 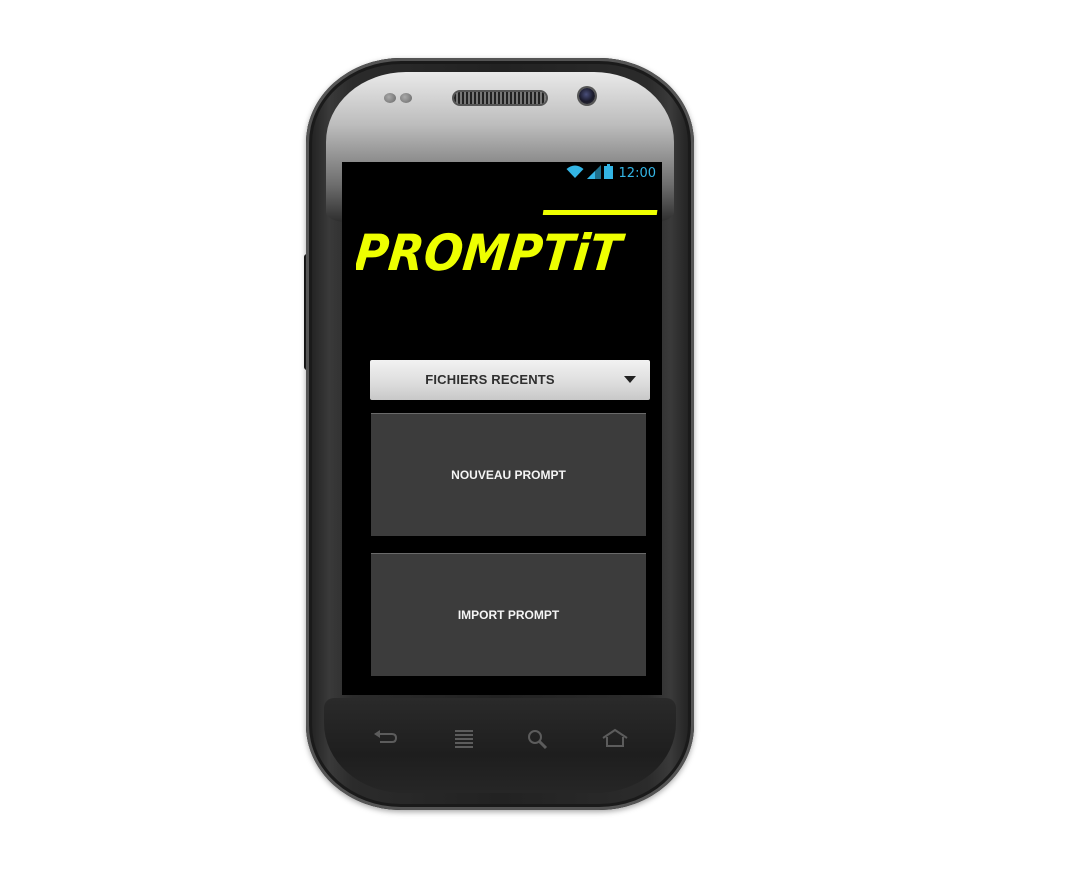 What do you see at coordinates (538, 740) in the screenshot?
I see `search-icon` at bounding box center [538, 740].